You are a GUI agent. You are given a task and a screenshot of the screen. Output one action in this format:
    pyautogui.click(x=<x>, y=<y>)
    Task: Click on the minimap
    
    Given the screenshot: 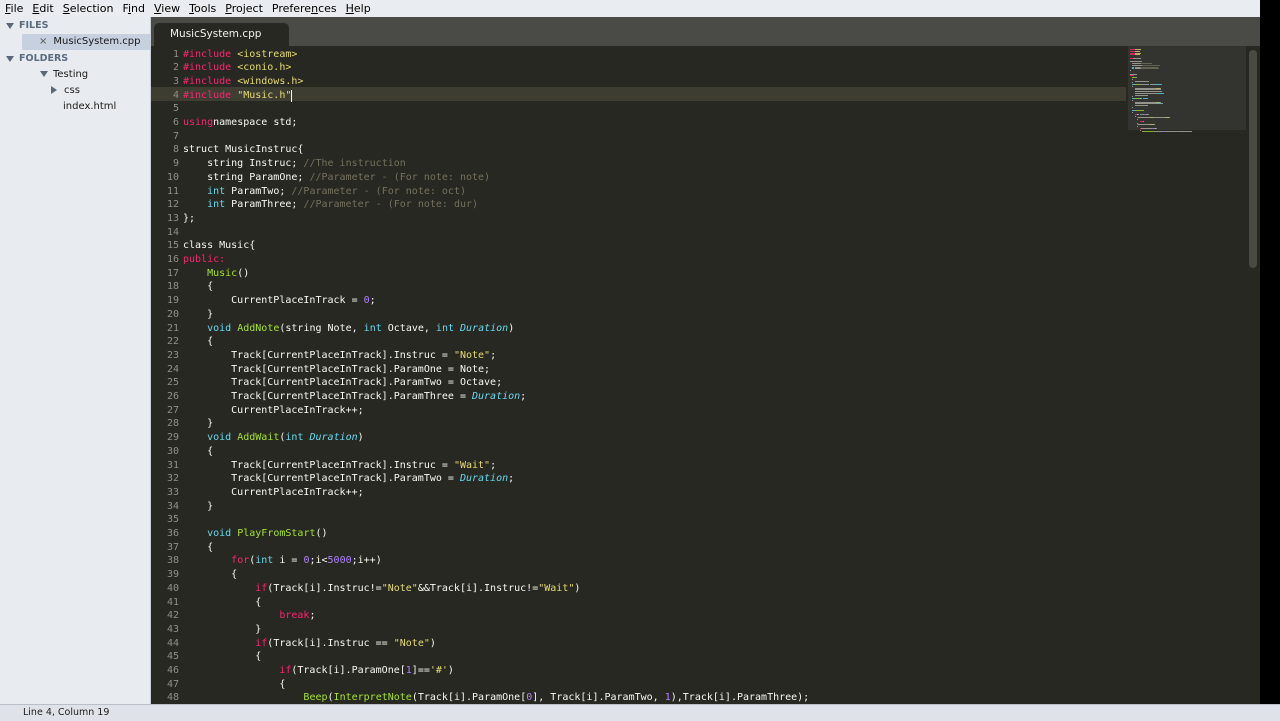 What is the action you would take?
    pyautogui.click(x=1187, y=375)
    